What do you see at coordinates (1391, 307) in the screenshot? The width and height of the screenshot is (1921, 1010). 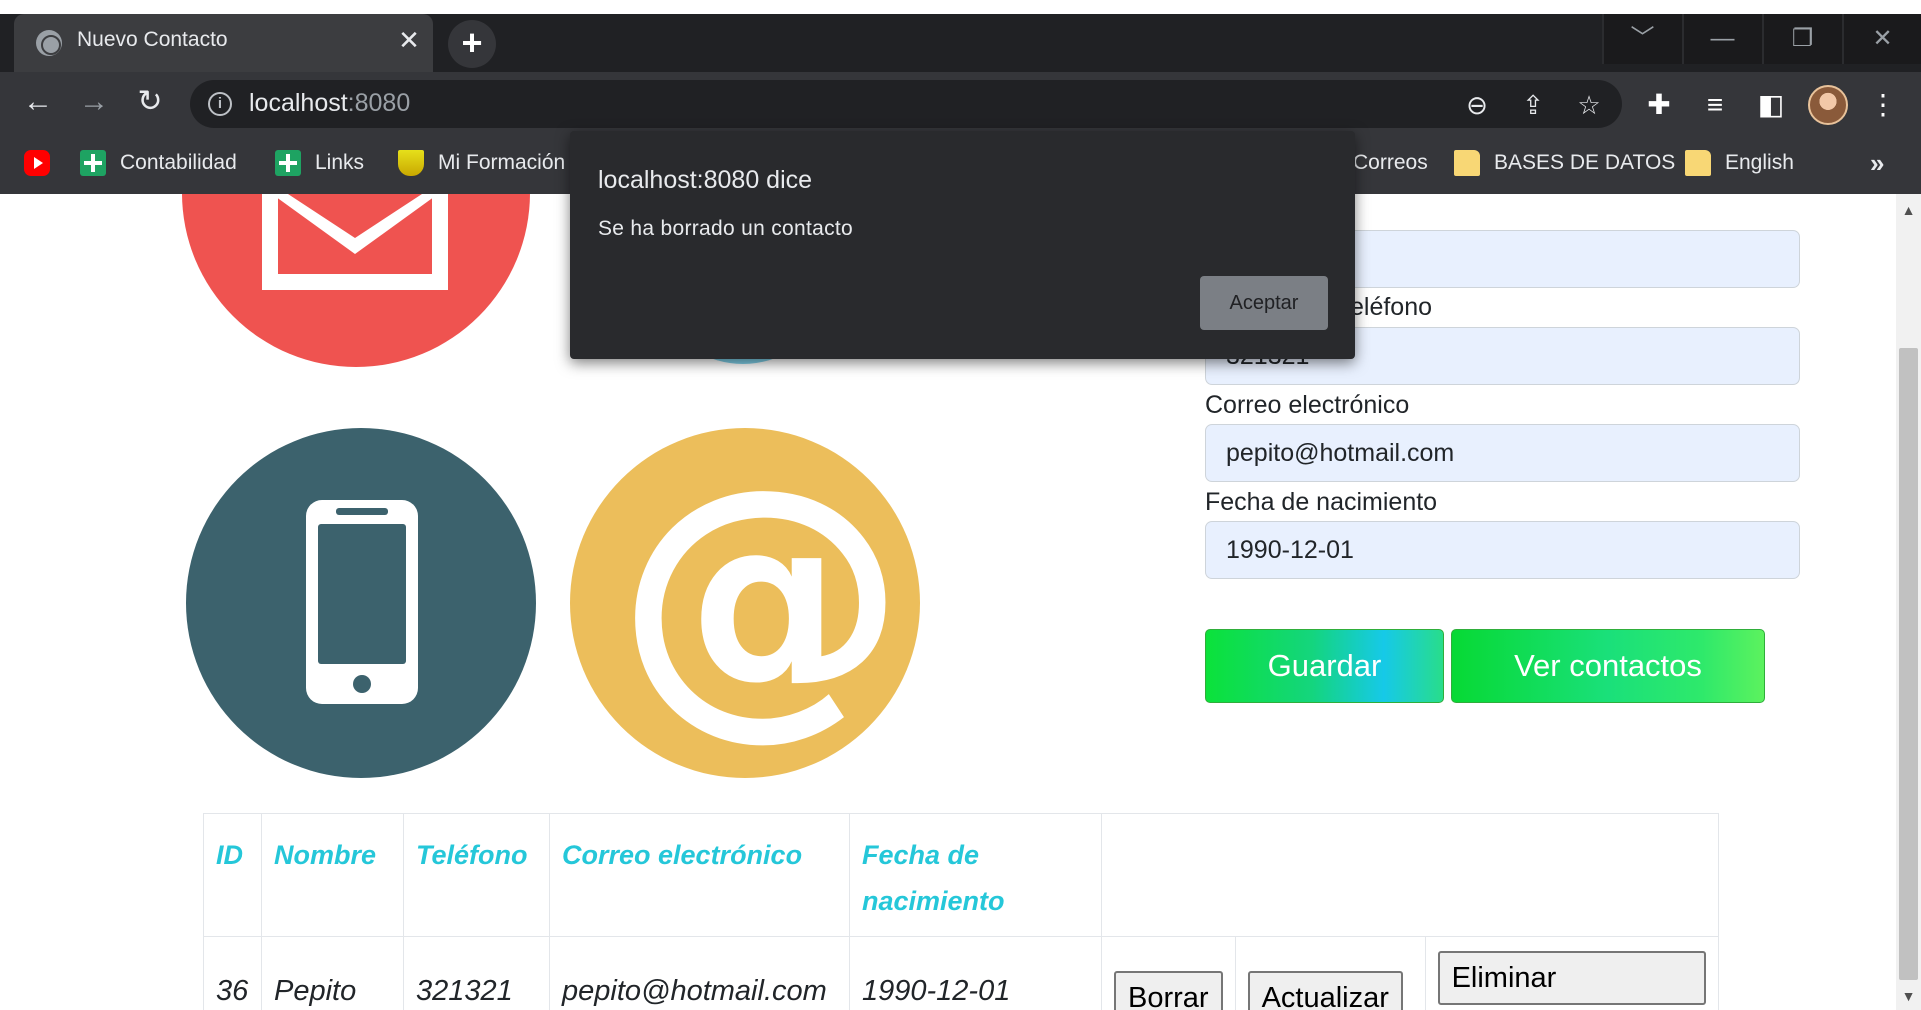 I see `telefono-label-text: eléfono` at bounding box center [1391, 307].